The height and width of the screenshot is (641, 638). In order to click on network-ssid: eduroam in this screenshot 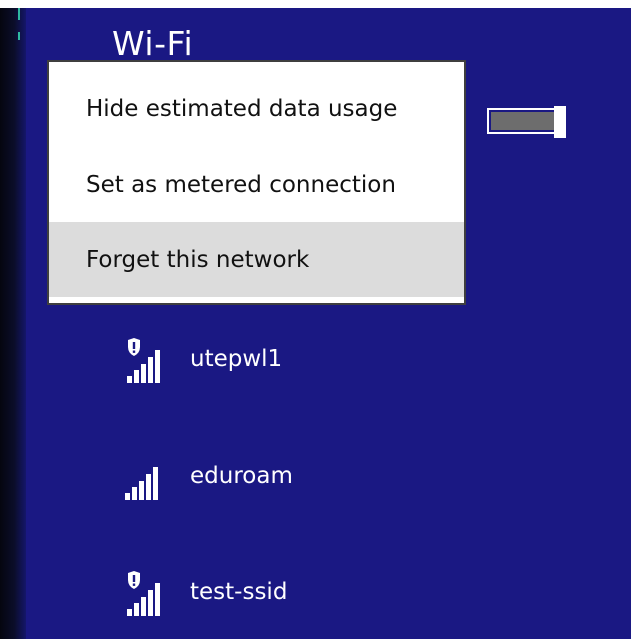, I will do `click(241, 476)`.